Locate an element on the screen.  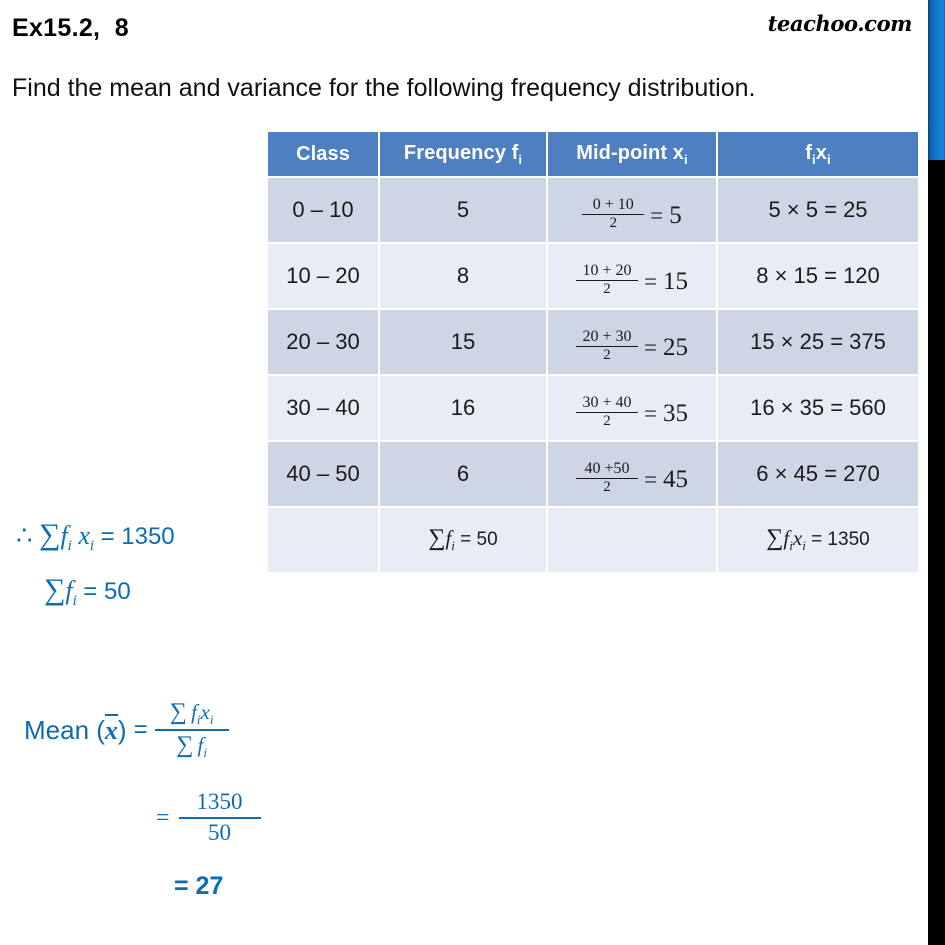
mean-formula-denominator: ∑ fi is located at coordinates (191, 745).